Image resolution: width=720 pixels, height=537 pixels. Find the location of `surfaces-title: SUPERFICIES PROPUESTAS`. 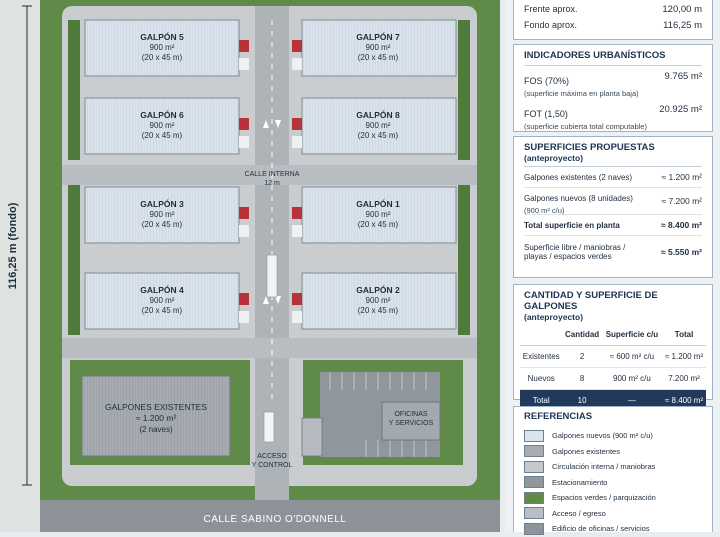

surfaces-title: SUPERFICIES PROPUESTAS is located at coordinates (589, 147).